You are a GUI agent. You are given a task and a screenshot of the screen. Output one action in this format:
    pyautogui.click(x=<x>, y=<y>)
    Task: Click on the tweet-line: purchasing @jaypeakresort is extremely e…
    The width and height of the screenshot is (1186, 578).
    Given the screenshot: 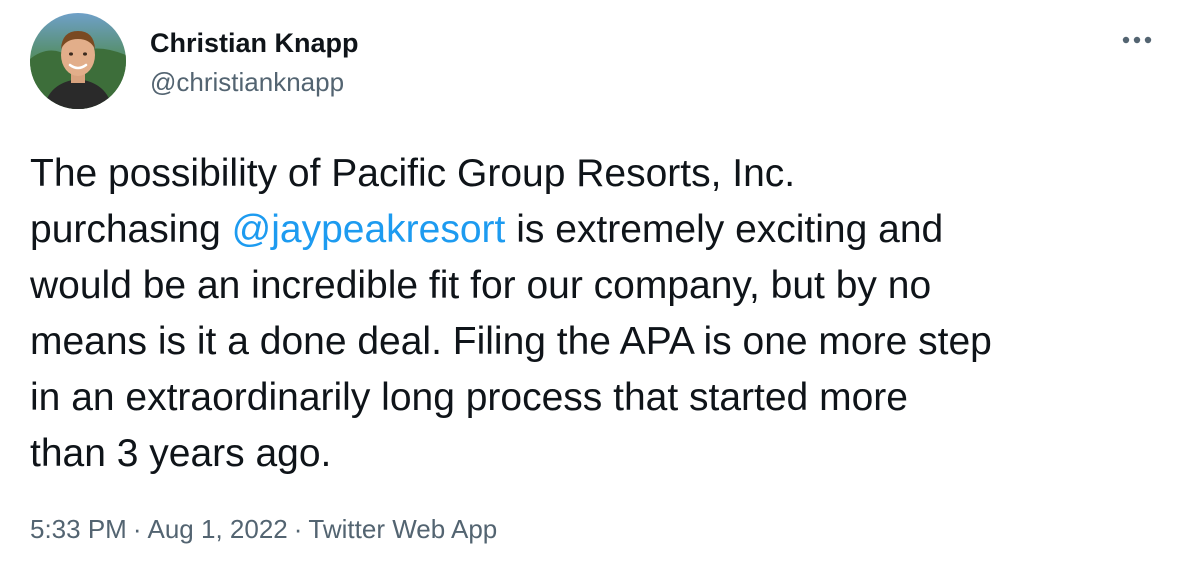 What is the action you would take?
    pyautogui.click(x=487, y=229)
    